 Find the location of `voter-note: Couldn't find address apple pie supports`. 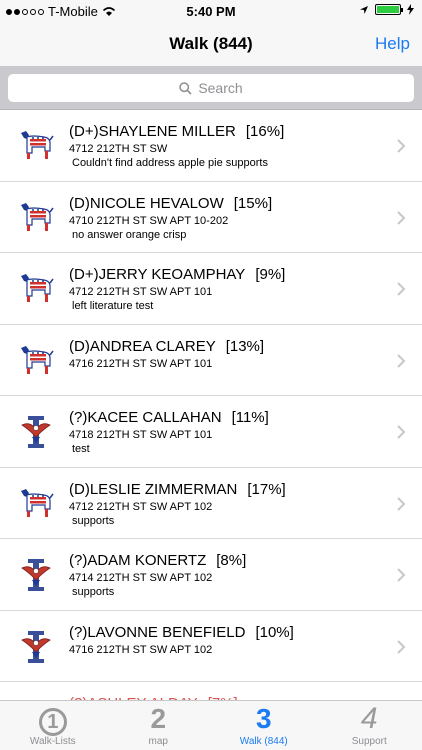

voter-note: Couldn't find address apple pie supports is located at coordinates (170, 163).